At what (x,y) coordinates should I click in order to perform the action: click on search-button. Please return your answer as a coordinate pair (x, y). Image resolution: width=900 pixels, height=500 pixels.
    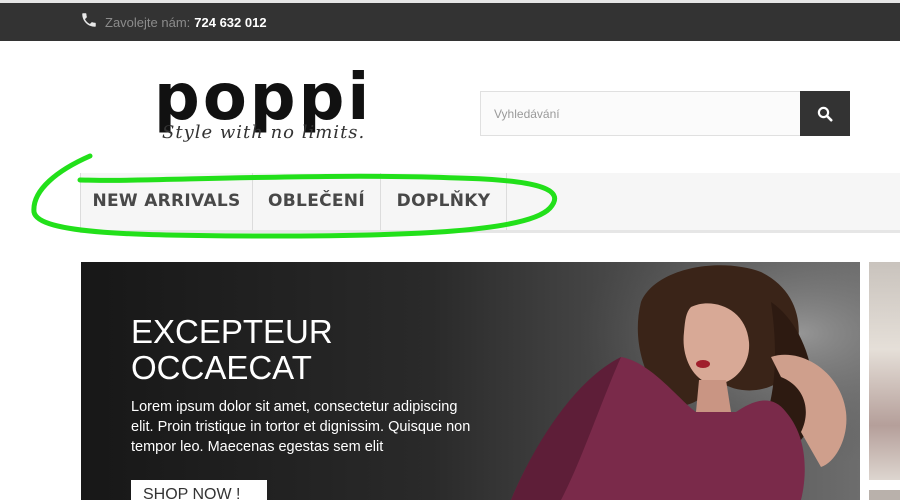
    Looking at the image, I should click on (825, 113).